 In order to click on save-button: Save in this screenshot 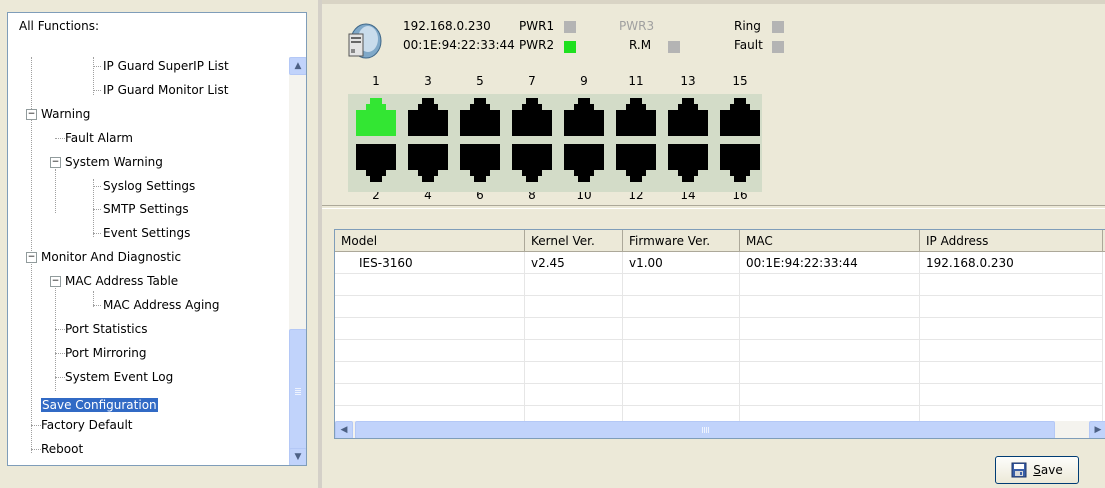, I will do `click(1037, 470)`.